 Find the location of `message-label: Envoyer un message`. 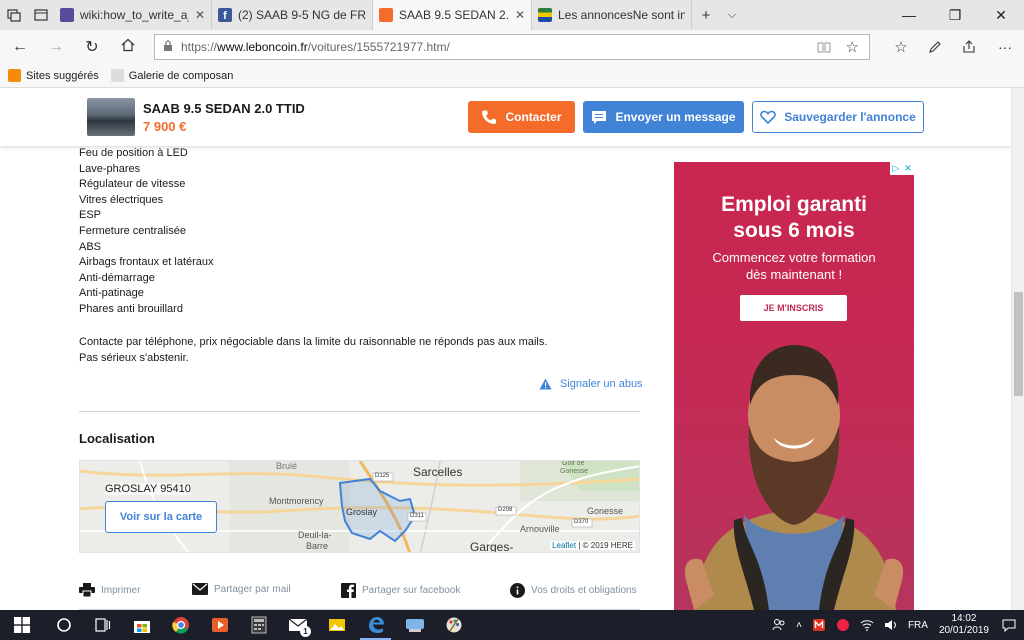

message-label: Envoyer un message is located at coordinates (675, 117).